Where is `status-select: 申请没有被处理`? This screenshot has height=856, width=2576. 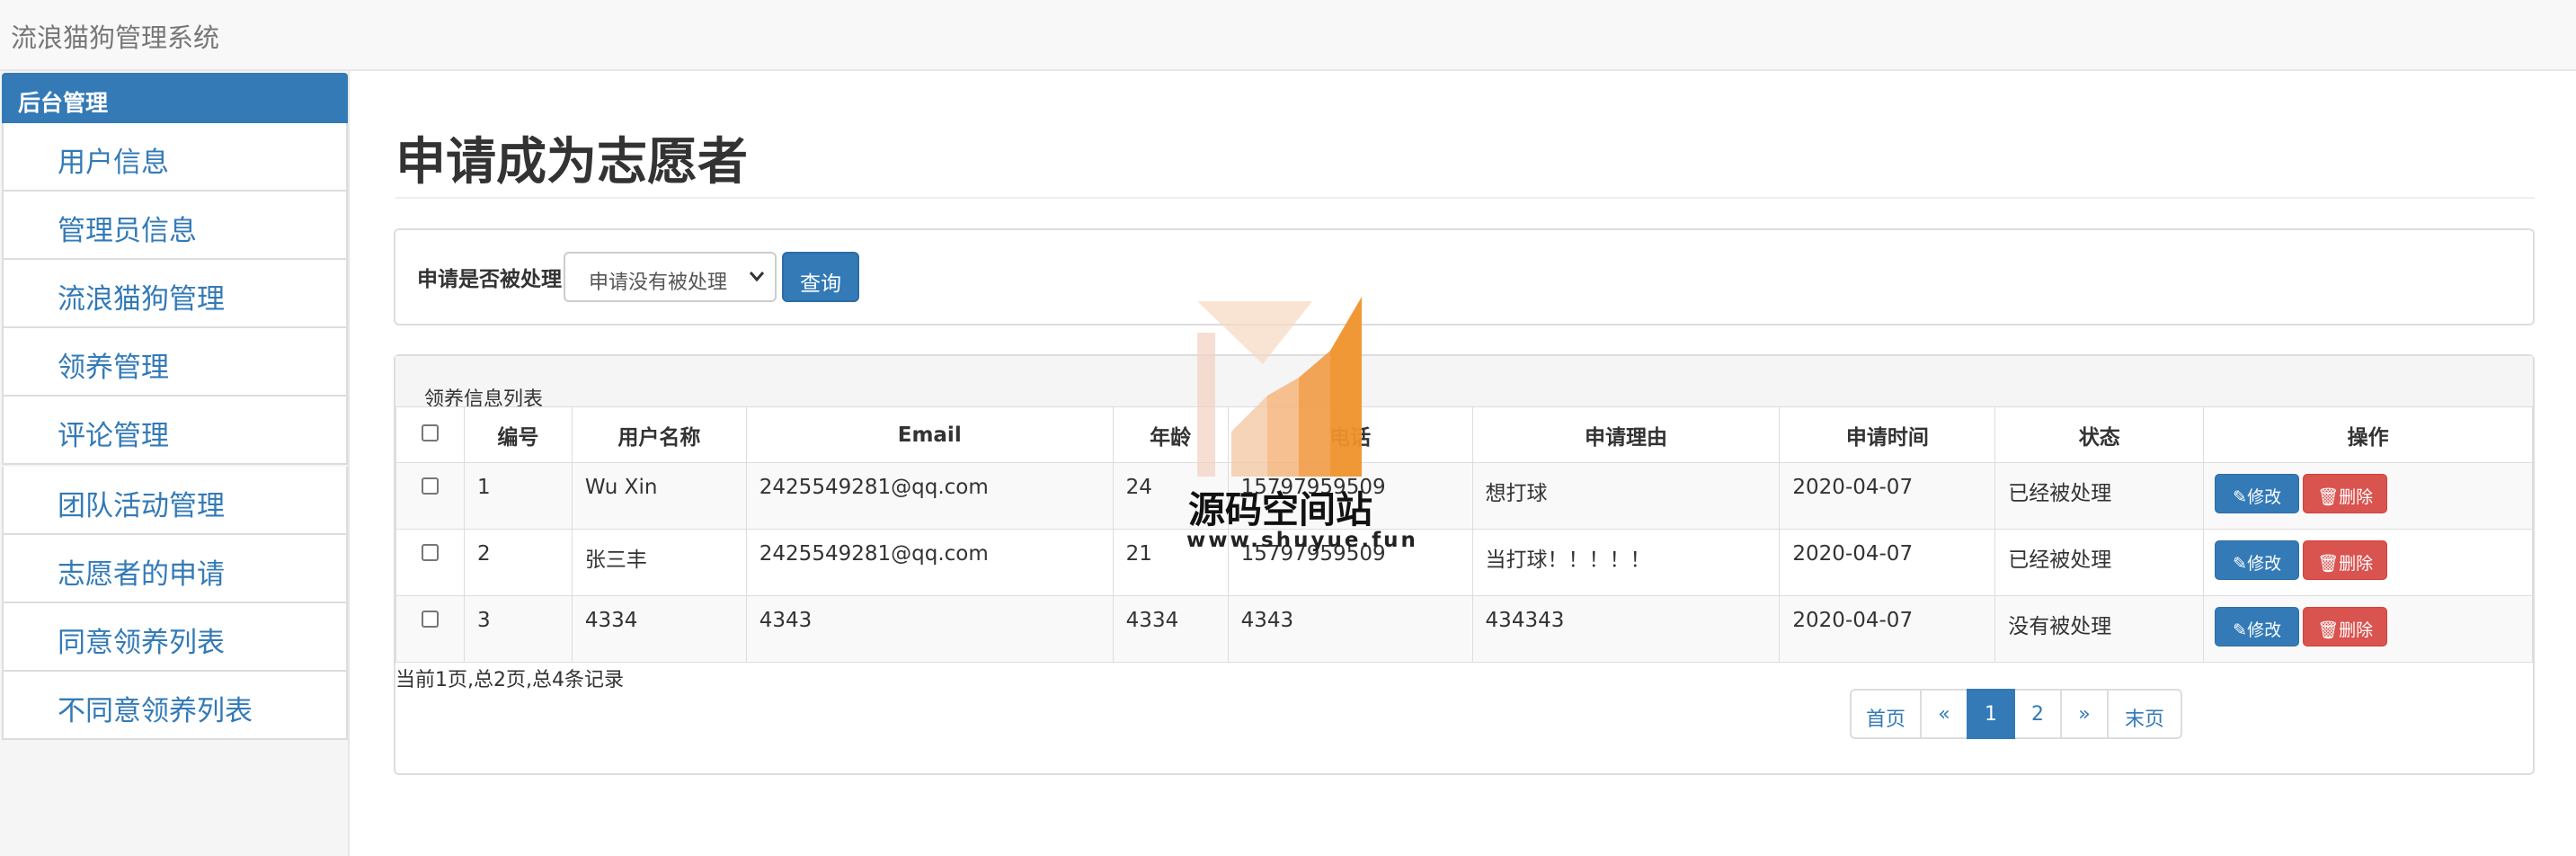
status-select: 申请没有被处理 is located at coordinates (670, 277).